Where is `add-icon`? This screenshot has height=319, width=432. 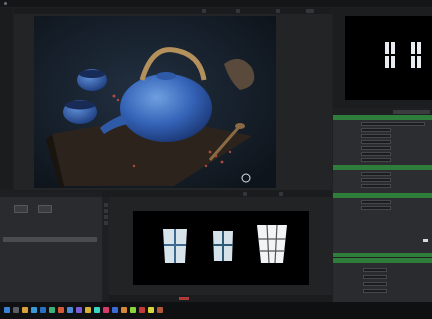 add-icon is located at coordinates (425, 240).